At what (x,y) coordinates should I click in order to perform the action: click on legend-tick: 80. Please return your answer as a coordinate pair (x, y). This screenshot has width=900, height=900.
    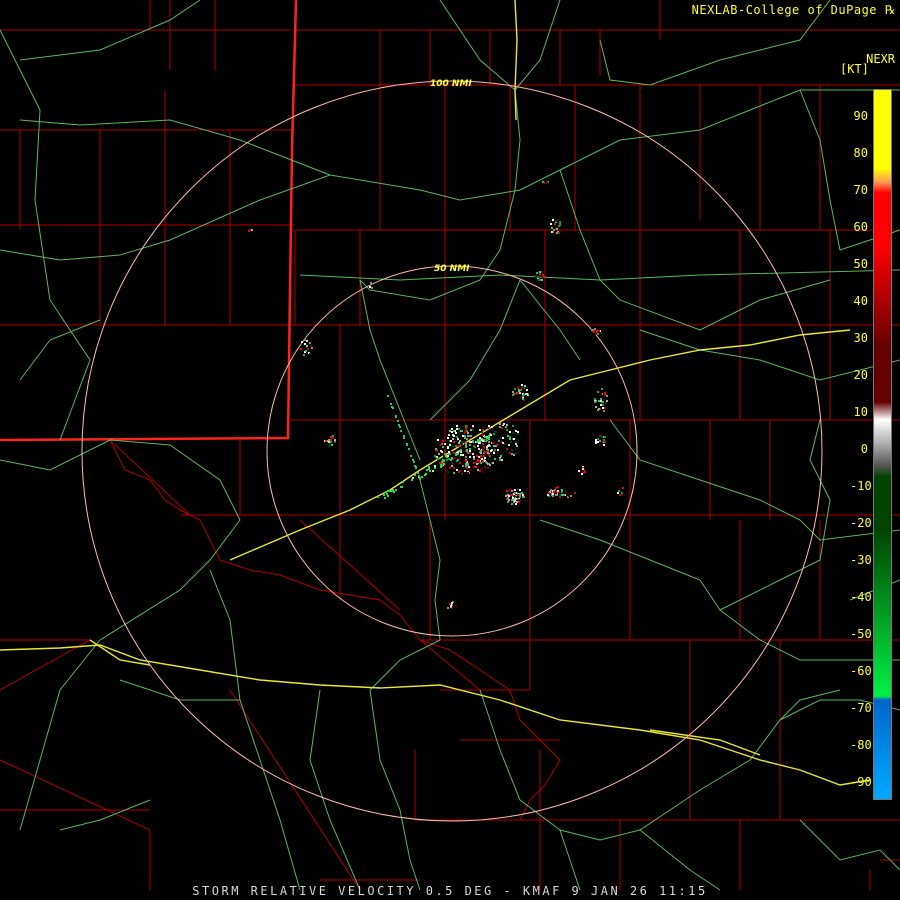
    Looking at the image, I should click on (860, 153).